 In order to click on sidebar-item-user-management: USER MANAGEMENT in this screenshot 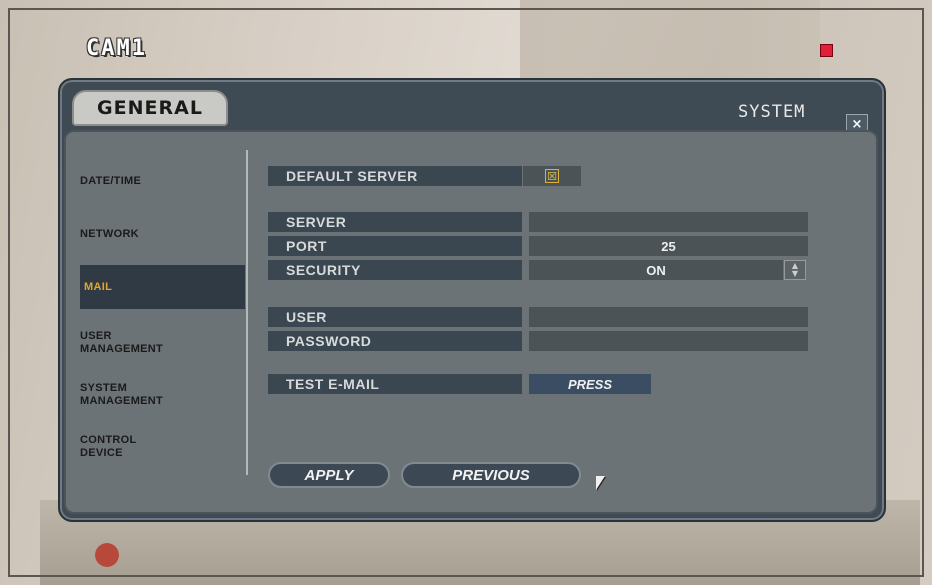, I will do `click(162, 343)`.